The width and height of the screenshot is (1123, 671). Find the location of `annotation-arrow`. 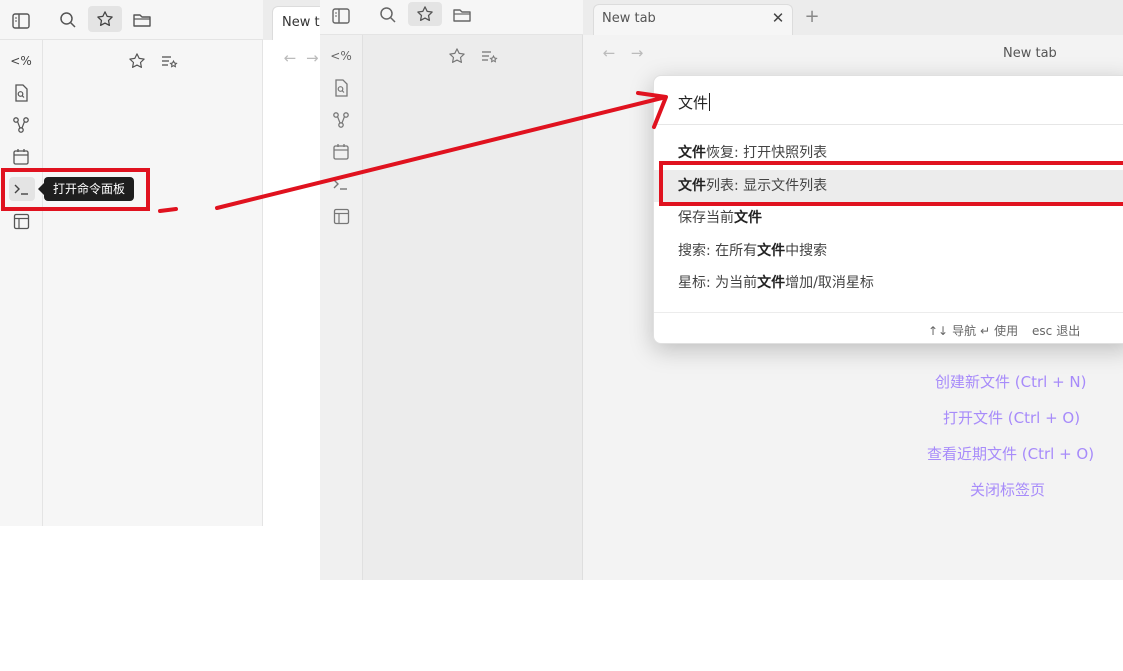

annotation-arrow is located at coordinates (413, 152).